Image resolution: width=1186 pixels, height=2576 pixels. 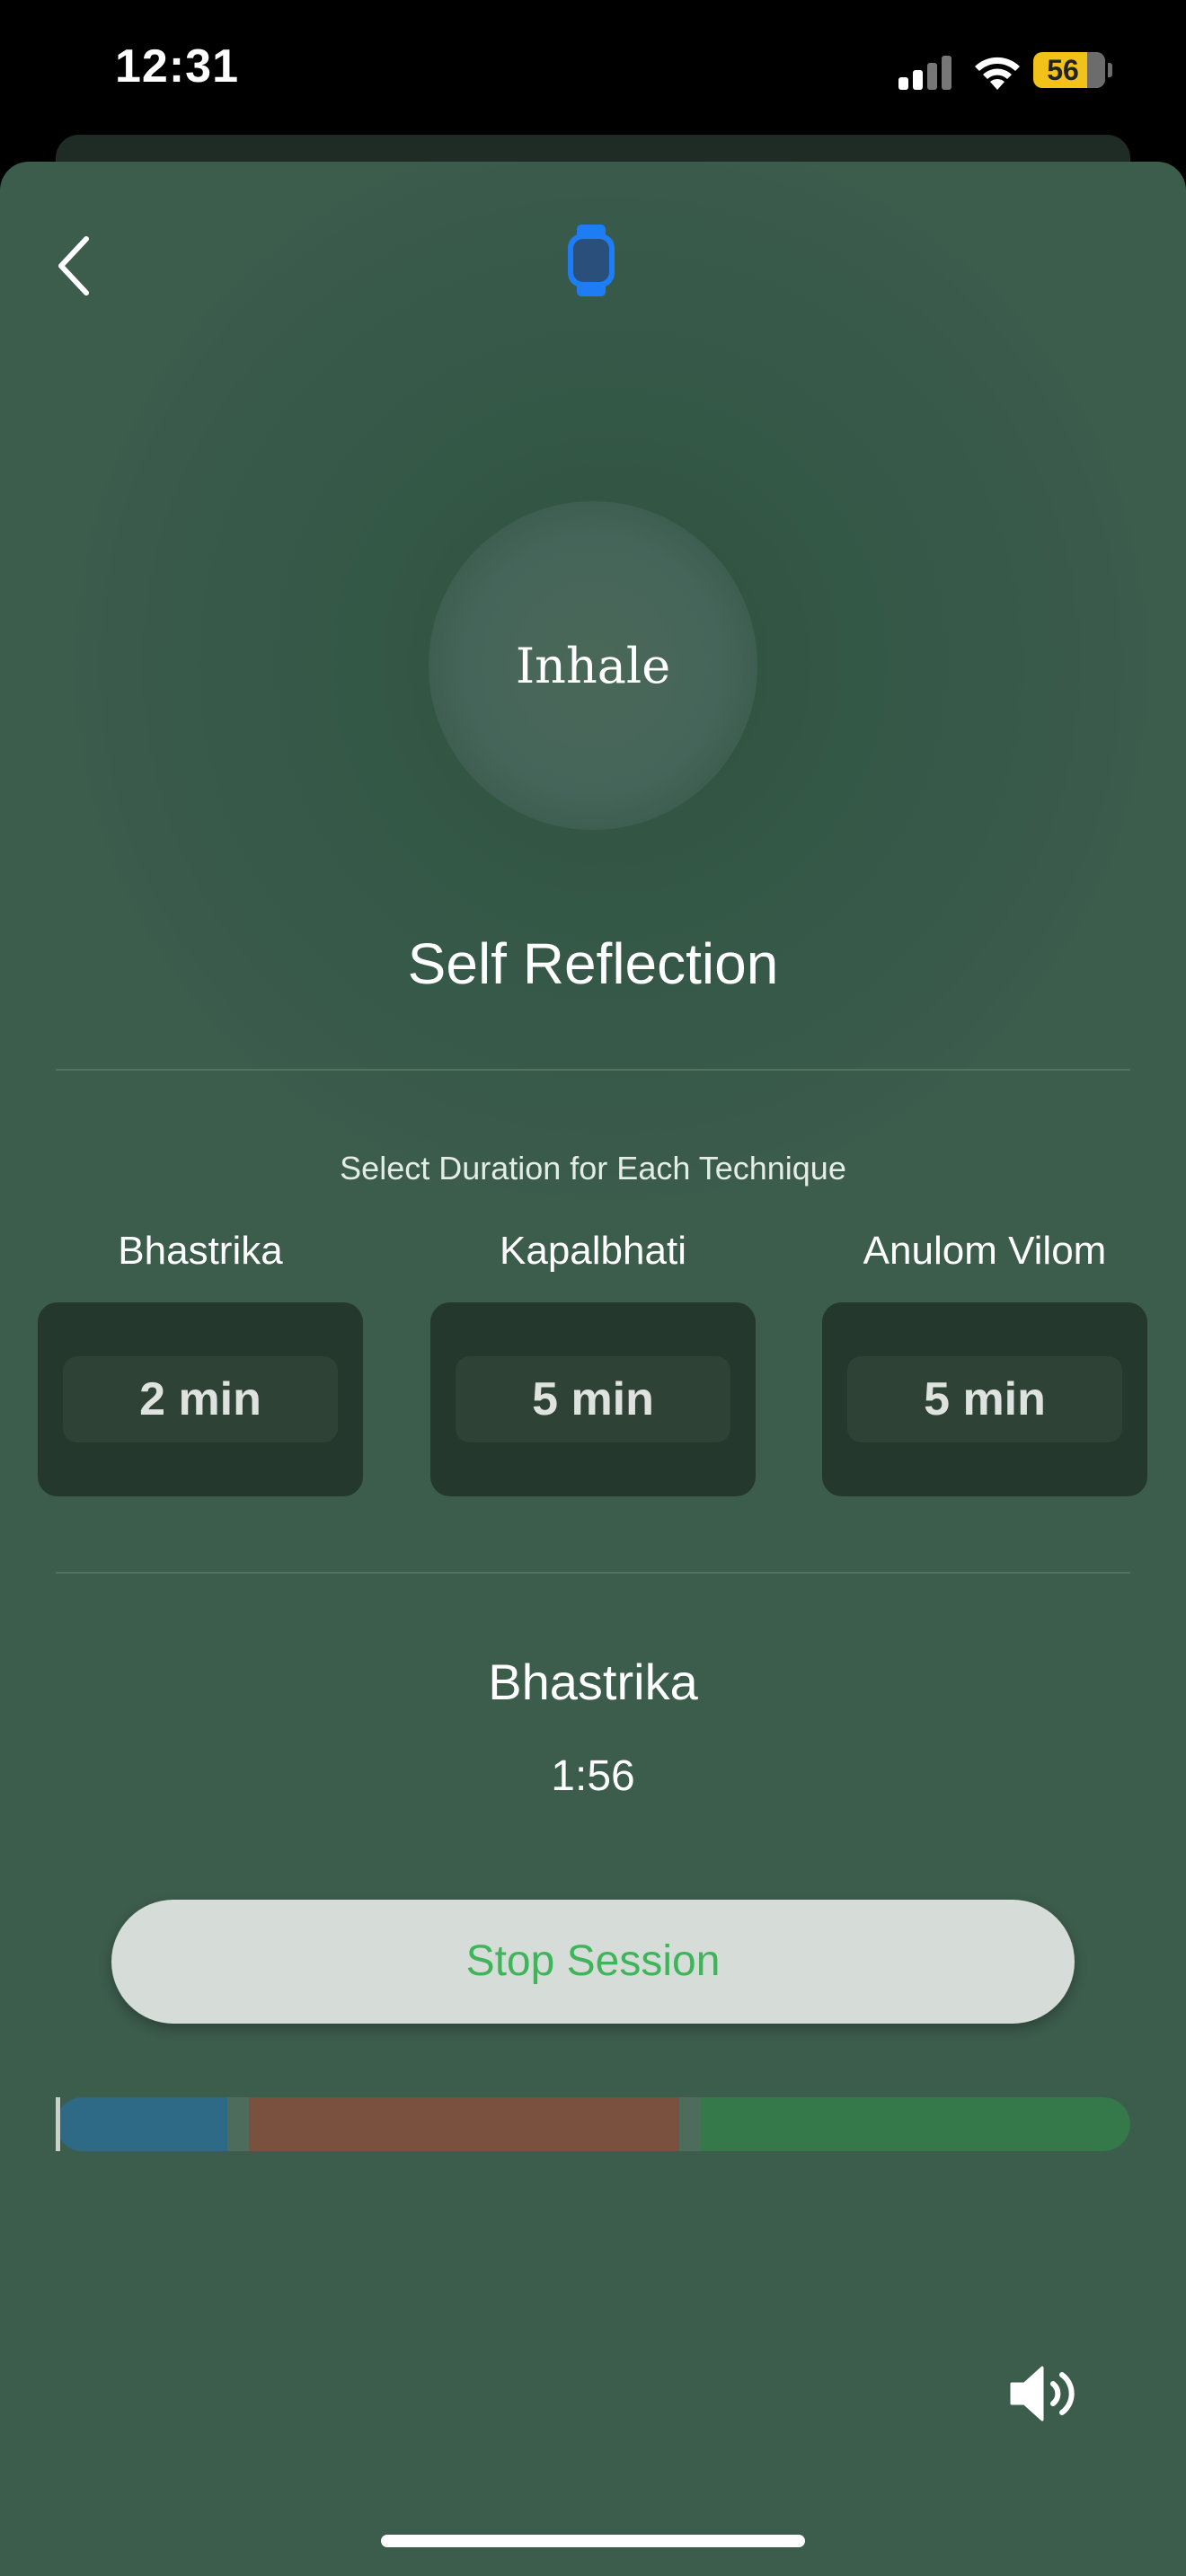 I want to click on session-title: Self Reflection, so click(x=593, y=963).